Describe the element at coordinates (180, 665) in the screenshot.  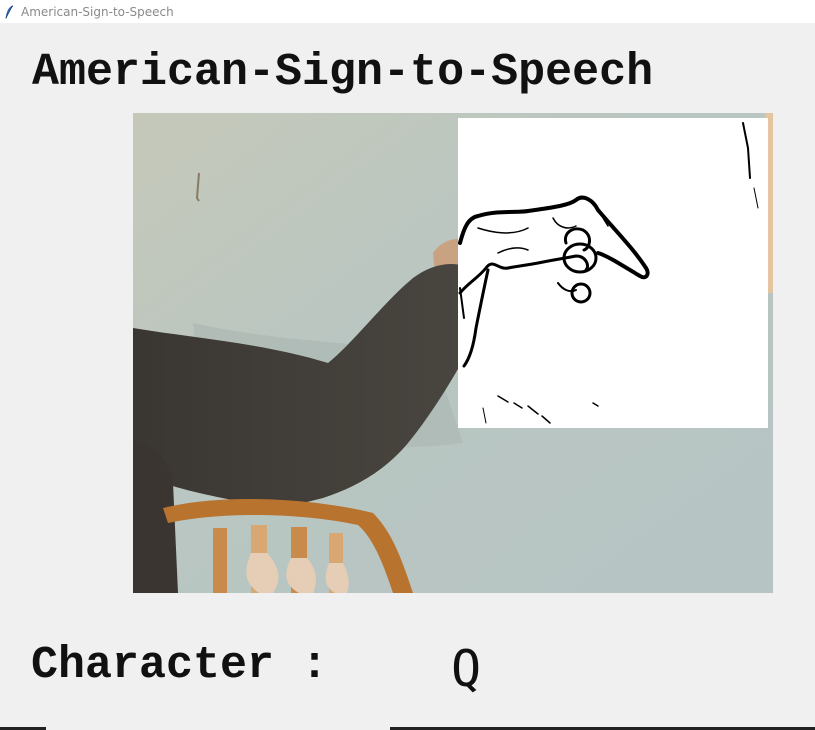
I see `character-label: Character :` at that location.